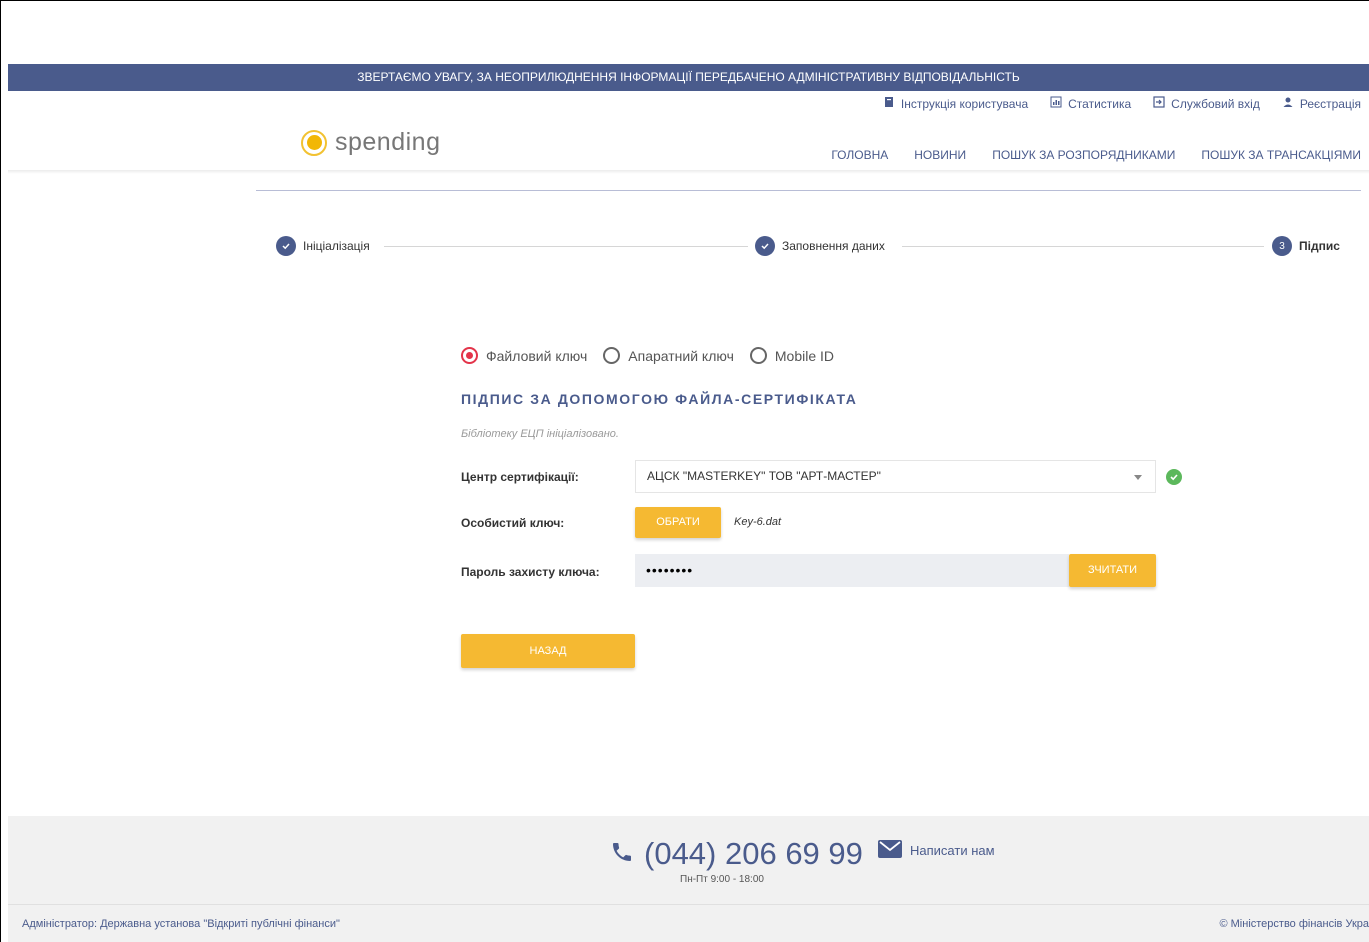  Describe the element at coordinates (1281, 155) in the screenshot. I see `nav-search-transactions: ПОШУК ЗА ТРАНСАКЦІЯМИ` at that location.